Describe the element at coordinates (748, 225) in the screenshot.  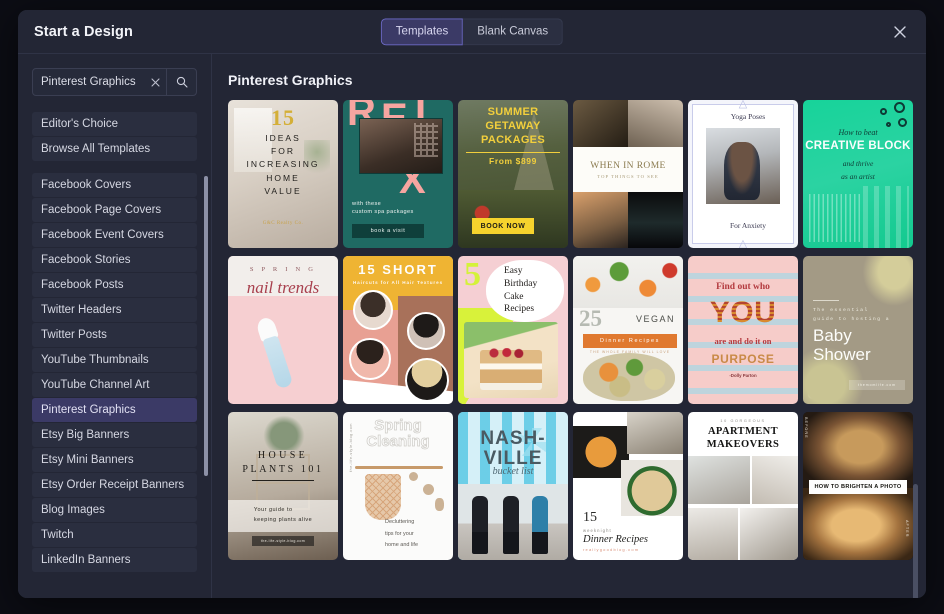
I see `card-subtitle: For Anxiety` at that location.